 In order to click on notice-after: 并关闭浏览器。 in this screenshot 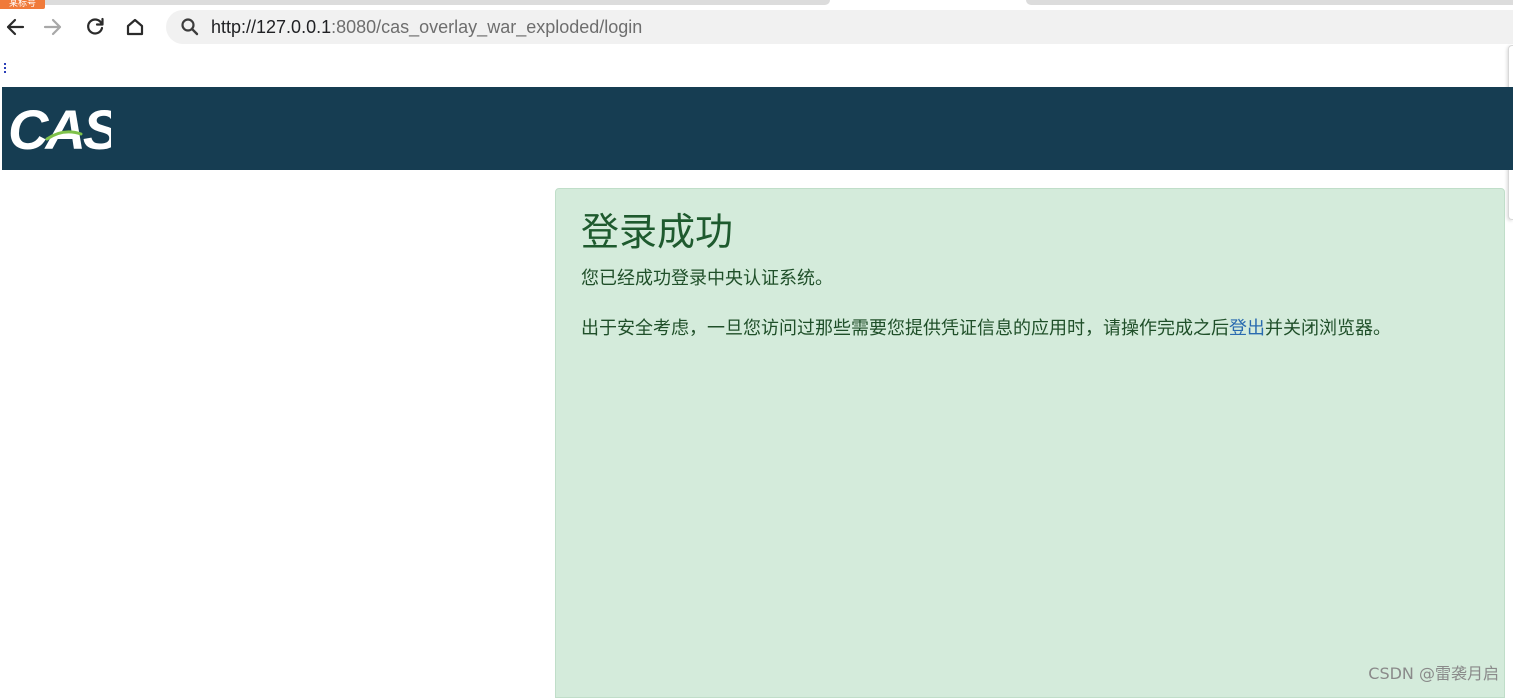, I will do `click(1328, 328)`.